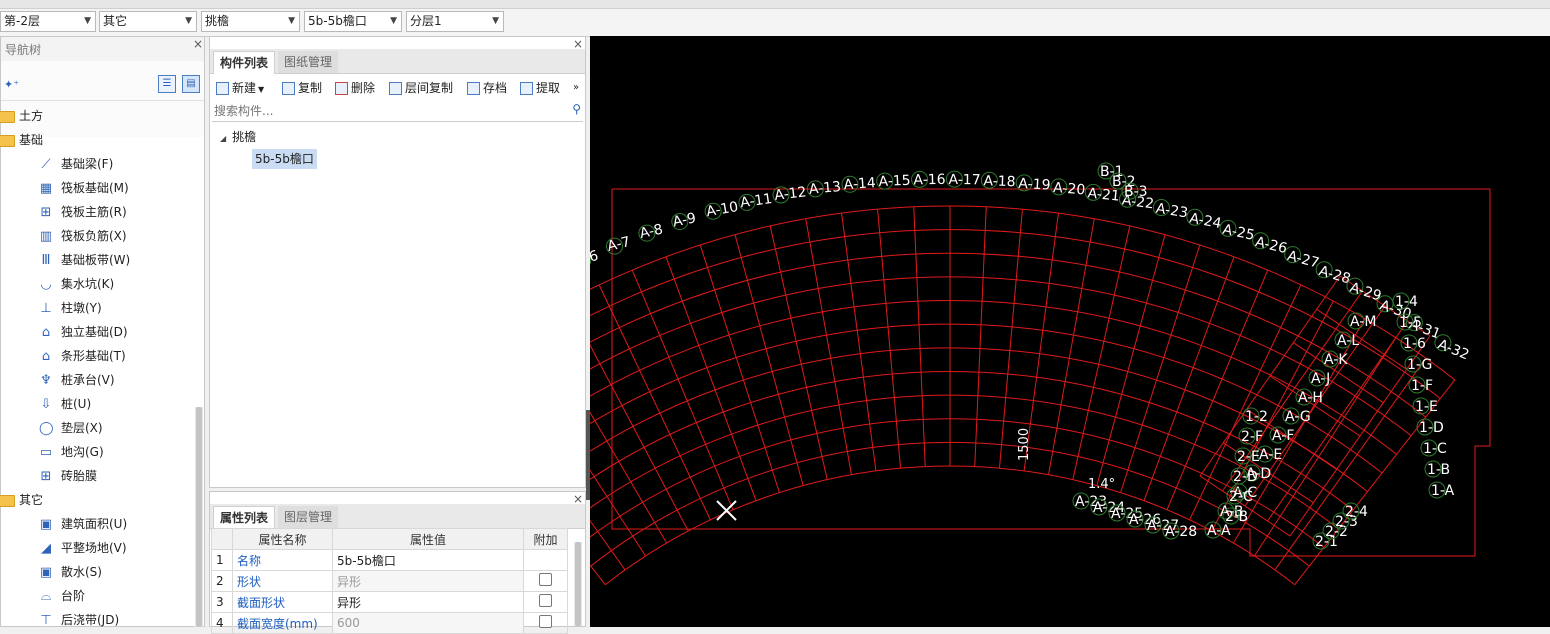  Describe the element at coordinates (96, 260) in the screenshot. I see `nav-item-label: 基础板带(W)` at that location.